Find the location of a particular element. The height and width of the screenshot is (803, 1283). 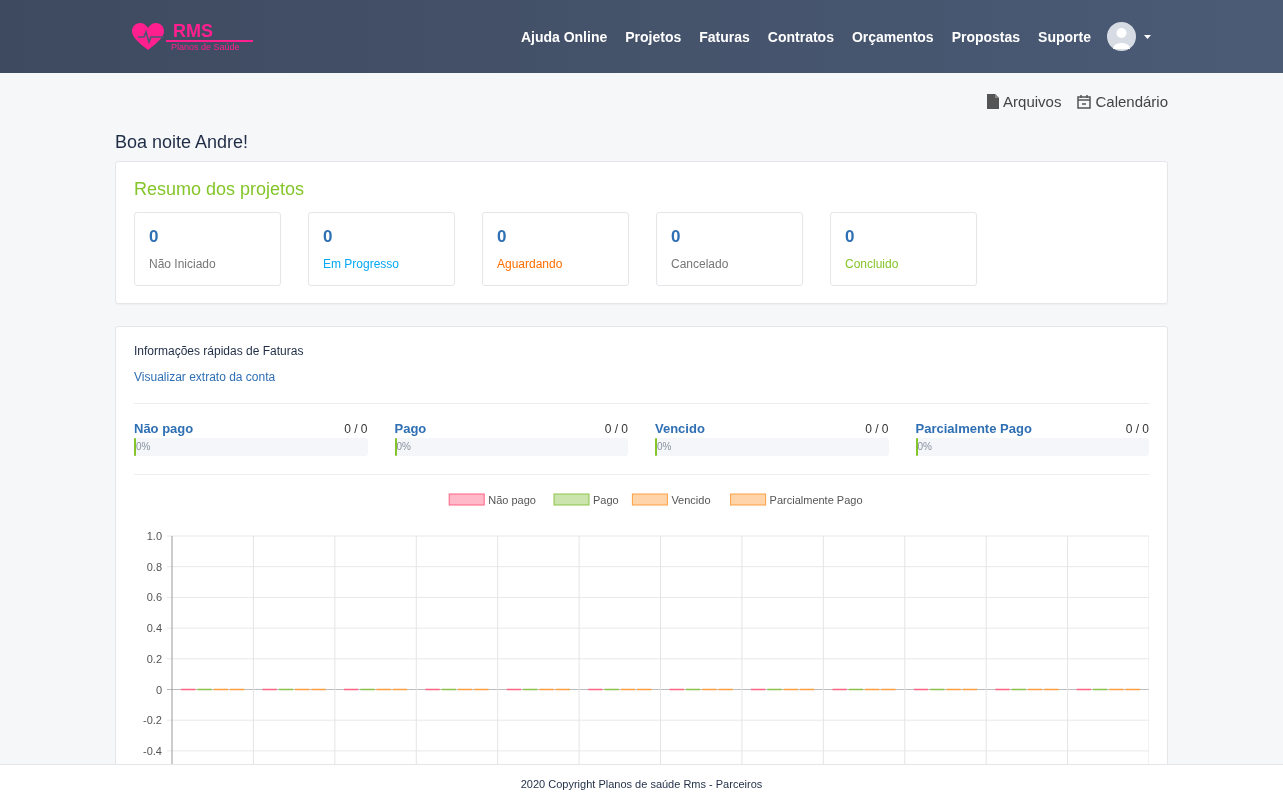

toolbar-link: Arquivos is located at coordinates (1024, 101).